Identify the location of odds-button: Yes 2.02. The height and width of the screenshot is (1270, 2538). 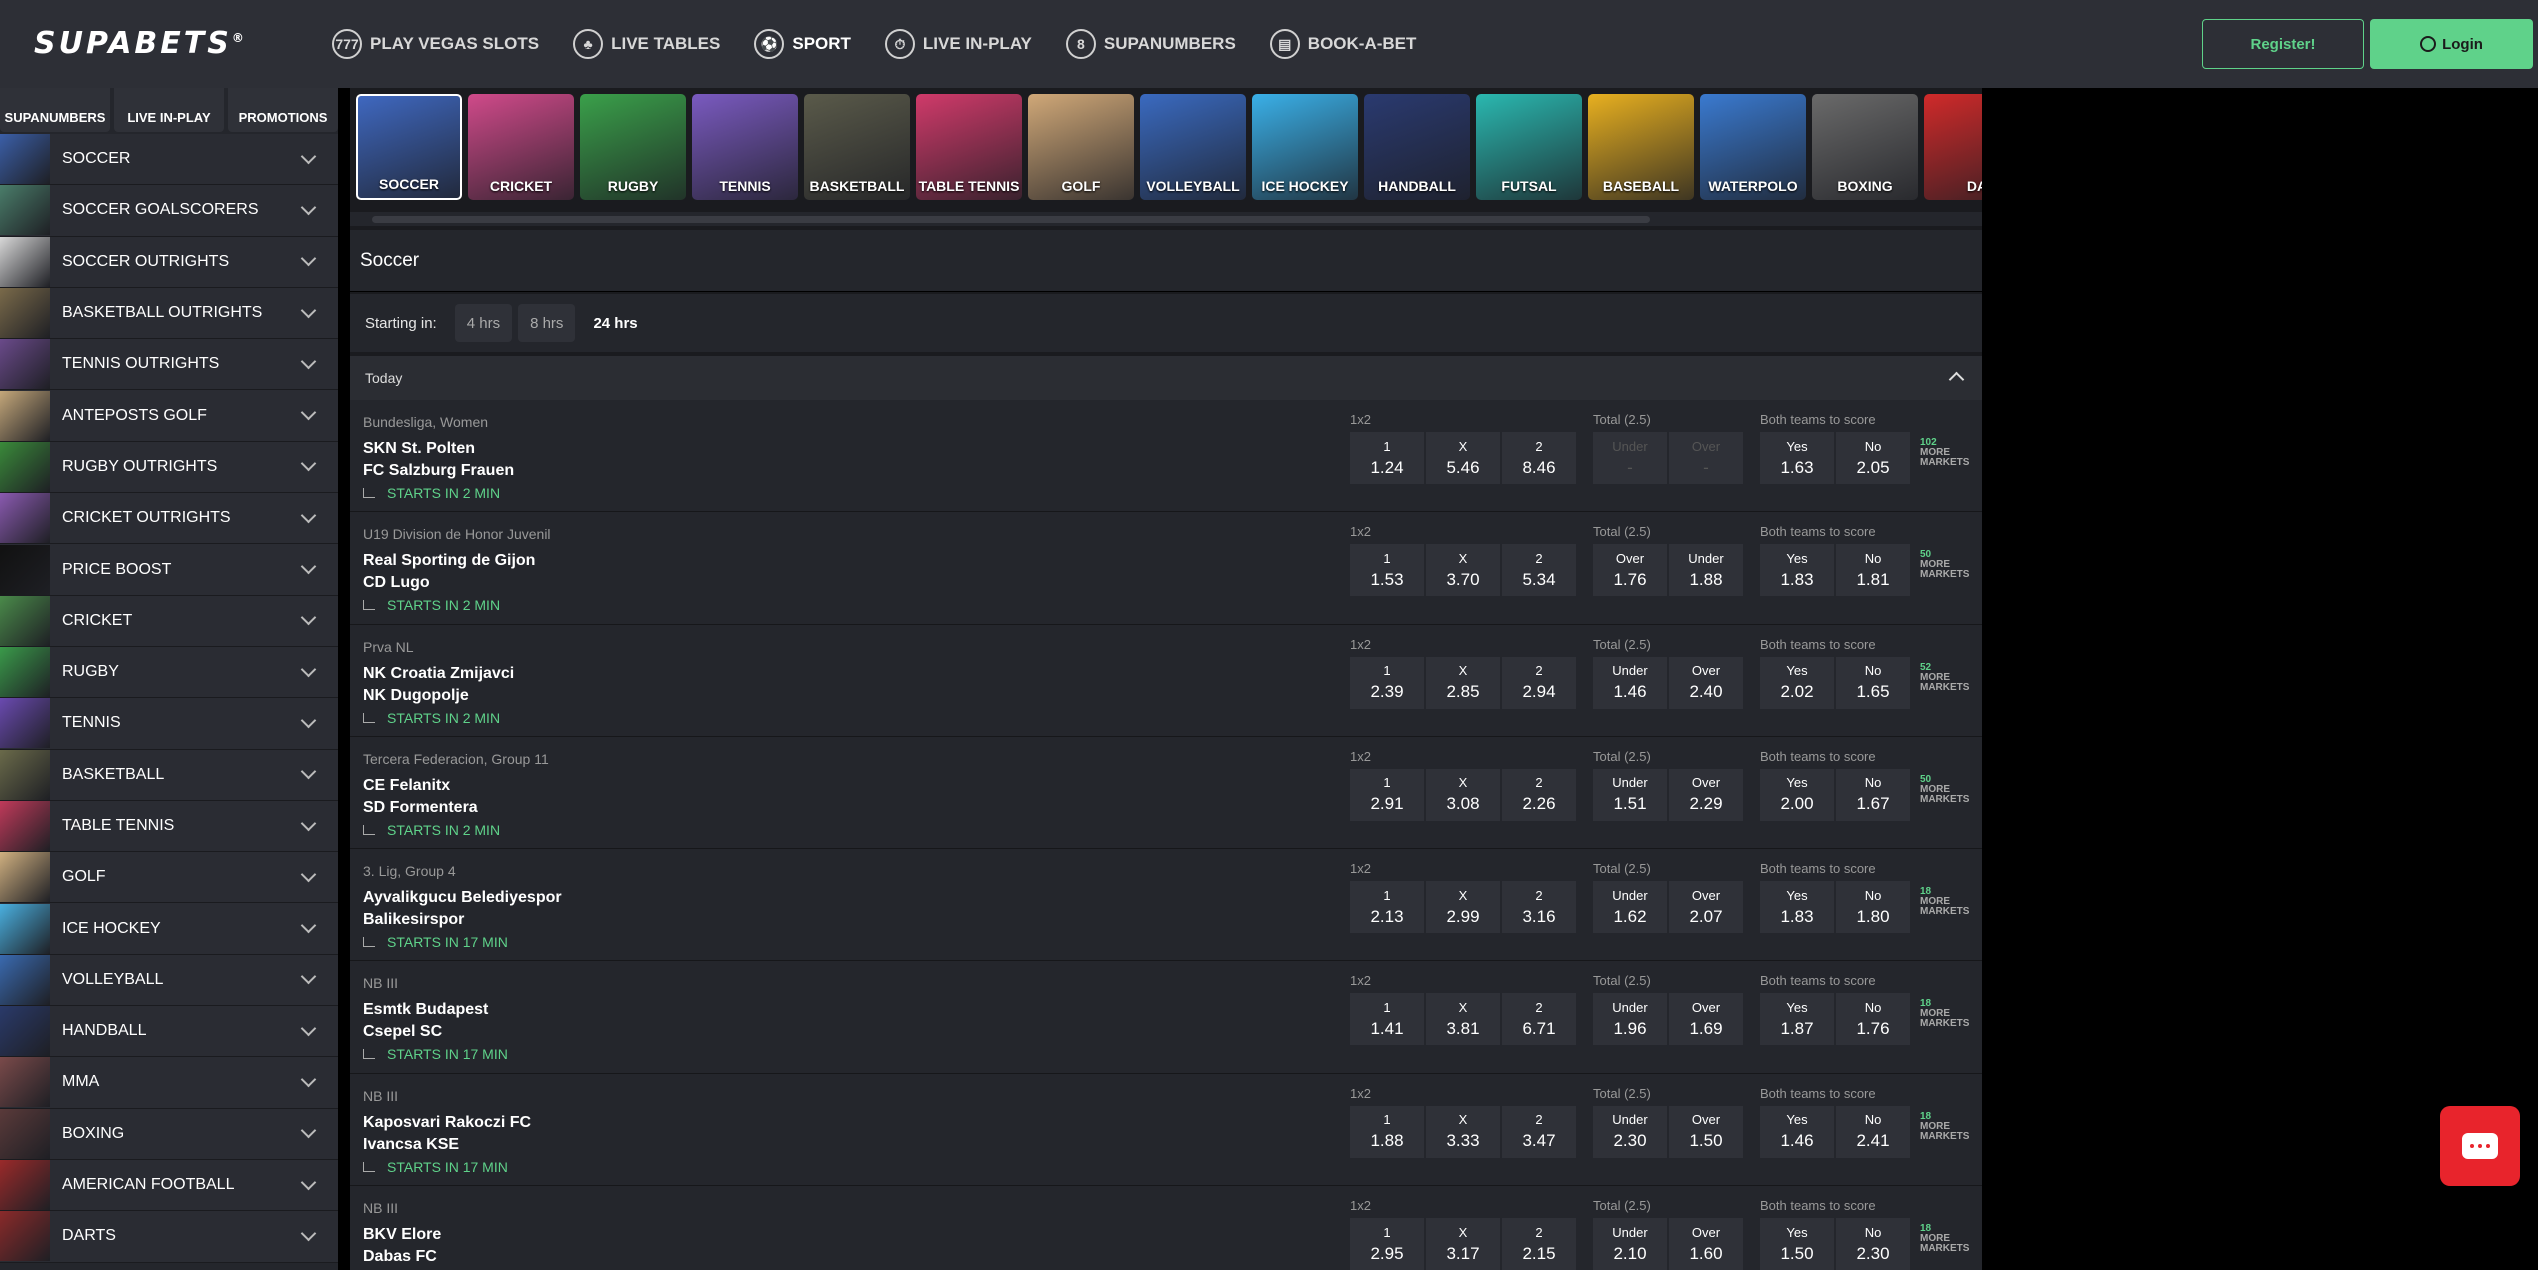
(1797, 682).